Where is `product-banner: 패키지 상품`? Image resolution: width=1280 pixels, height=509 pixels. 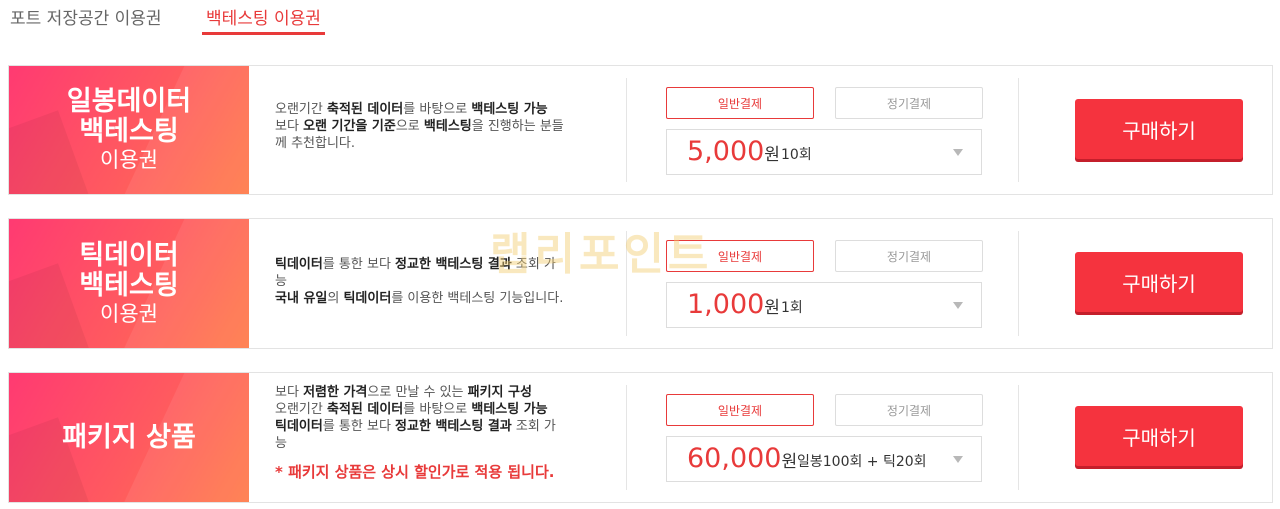 product-banner: 패키지 상품 is located at coordinates (129, 437).